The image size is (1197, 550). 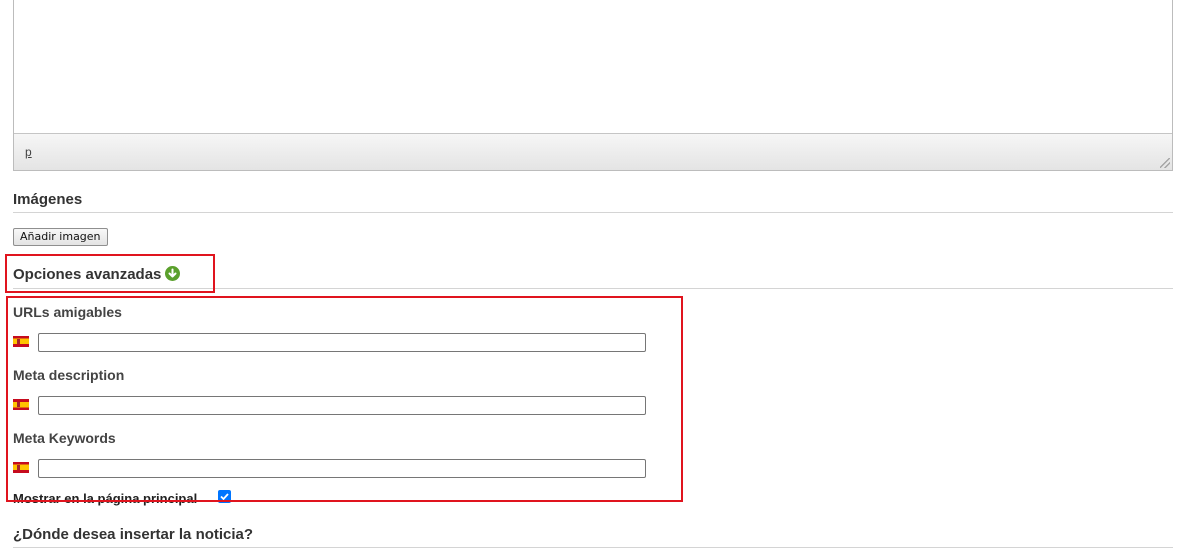 What do you see at coordinates (48, 199) in the screenshot?
I see `images-section-title: Imágenes` at bounding box center [48, 199].